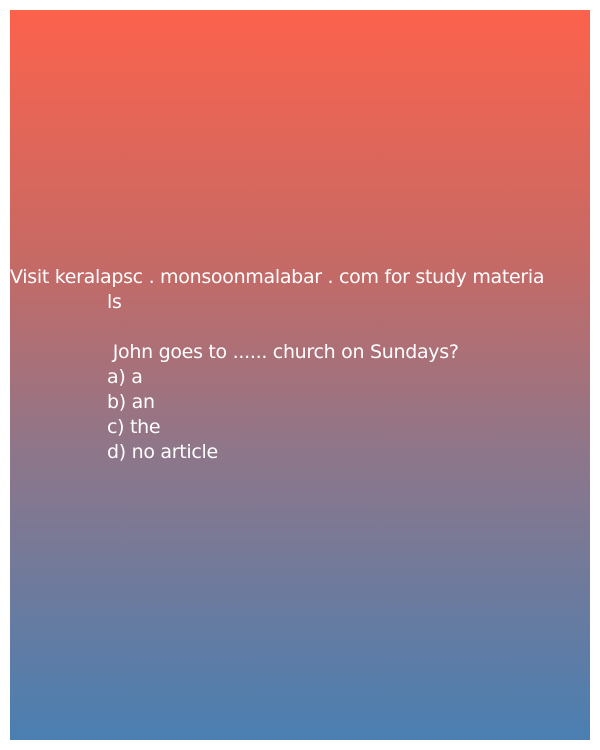 This screenshot has width=600, height=750. I want to click on option-c: c) the, so click(134, 427).